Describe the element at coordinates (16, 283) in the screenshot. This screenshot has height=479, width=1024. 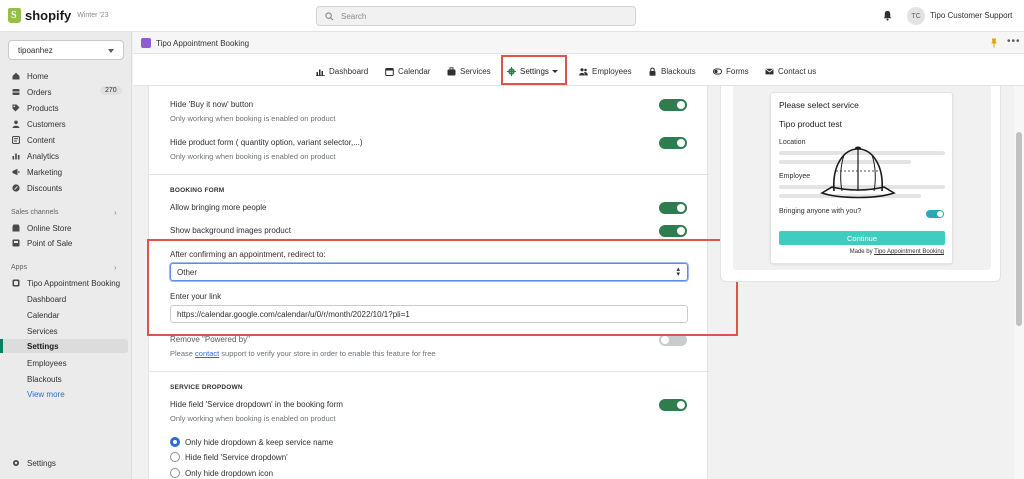
I see `app-icon` at that location.